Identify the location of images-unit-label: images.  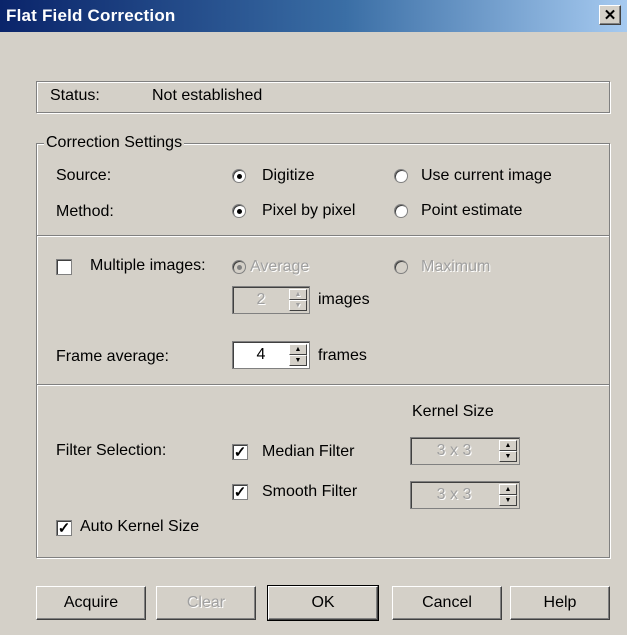
(344, 299).